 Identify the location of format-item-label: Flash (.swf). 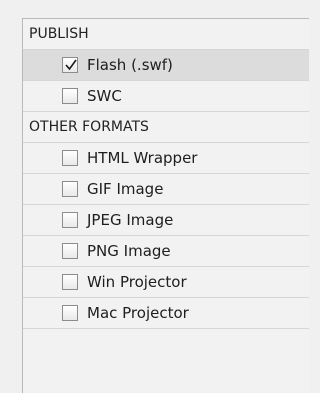
(130, 65).